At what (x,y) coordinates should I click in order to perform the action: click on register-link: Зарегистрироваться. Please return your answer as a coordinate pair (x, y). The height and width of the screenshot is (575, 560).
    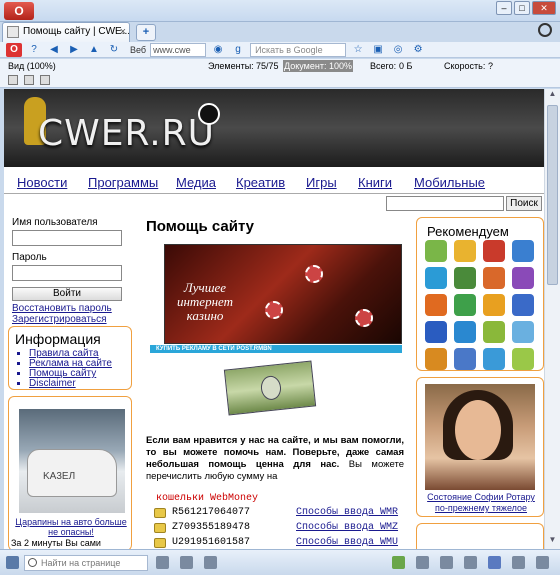
    Looking at the image, I should click on (72, 319).